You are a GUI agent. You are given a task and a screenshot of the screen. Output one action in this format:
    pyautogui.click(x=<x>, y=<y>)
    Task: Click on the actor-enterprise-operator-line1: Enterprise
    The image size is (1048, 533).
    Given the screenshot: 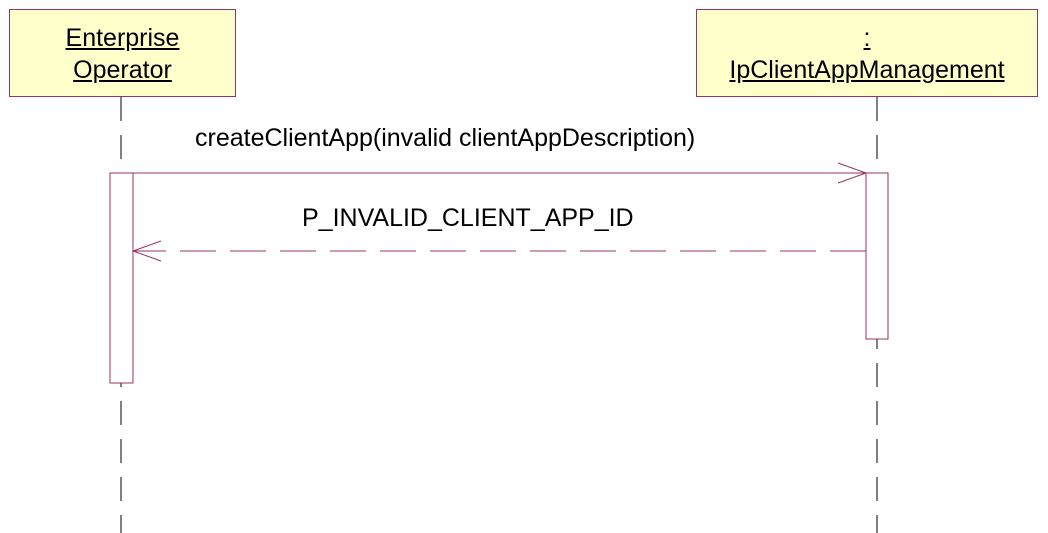 What is the action you would take?
    pyautogui.click(x=122, y=38)
    